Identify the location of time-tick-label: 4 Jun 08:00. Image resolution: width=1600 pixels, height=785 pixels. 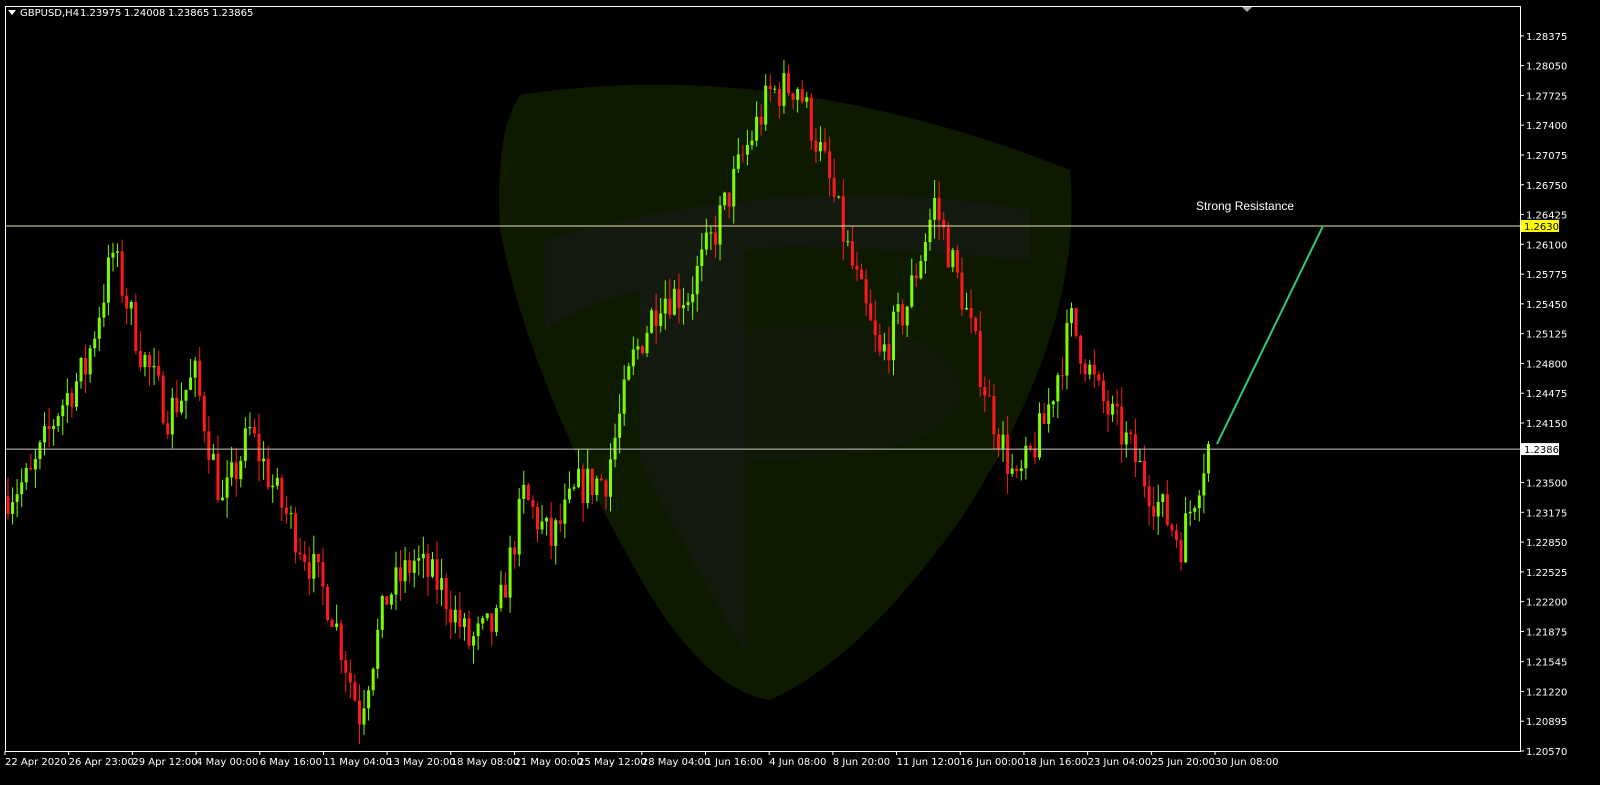
(797, 762).